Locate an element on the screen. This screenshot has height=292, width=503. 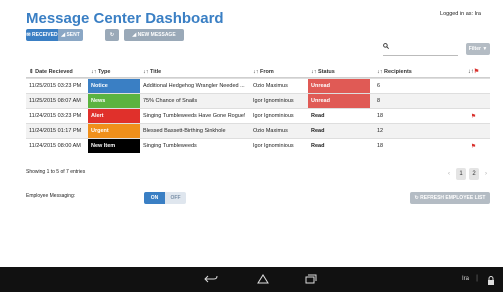
date-cell: 11/24/2015 01:17 PM is located at coordinates (55, 131).